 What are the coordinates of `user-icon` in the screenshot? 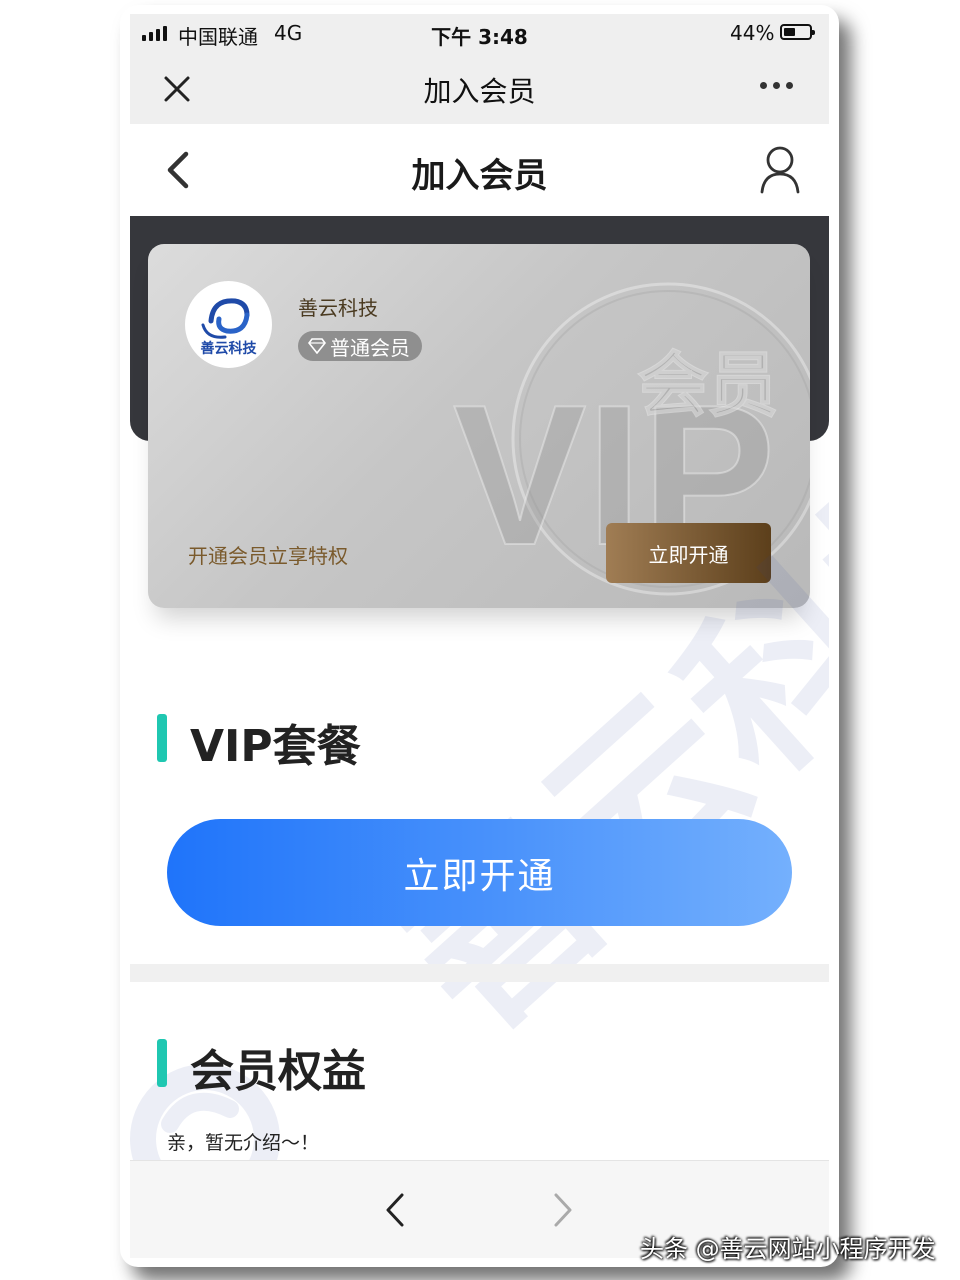 It's located at (780, 170).